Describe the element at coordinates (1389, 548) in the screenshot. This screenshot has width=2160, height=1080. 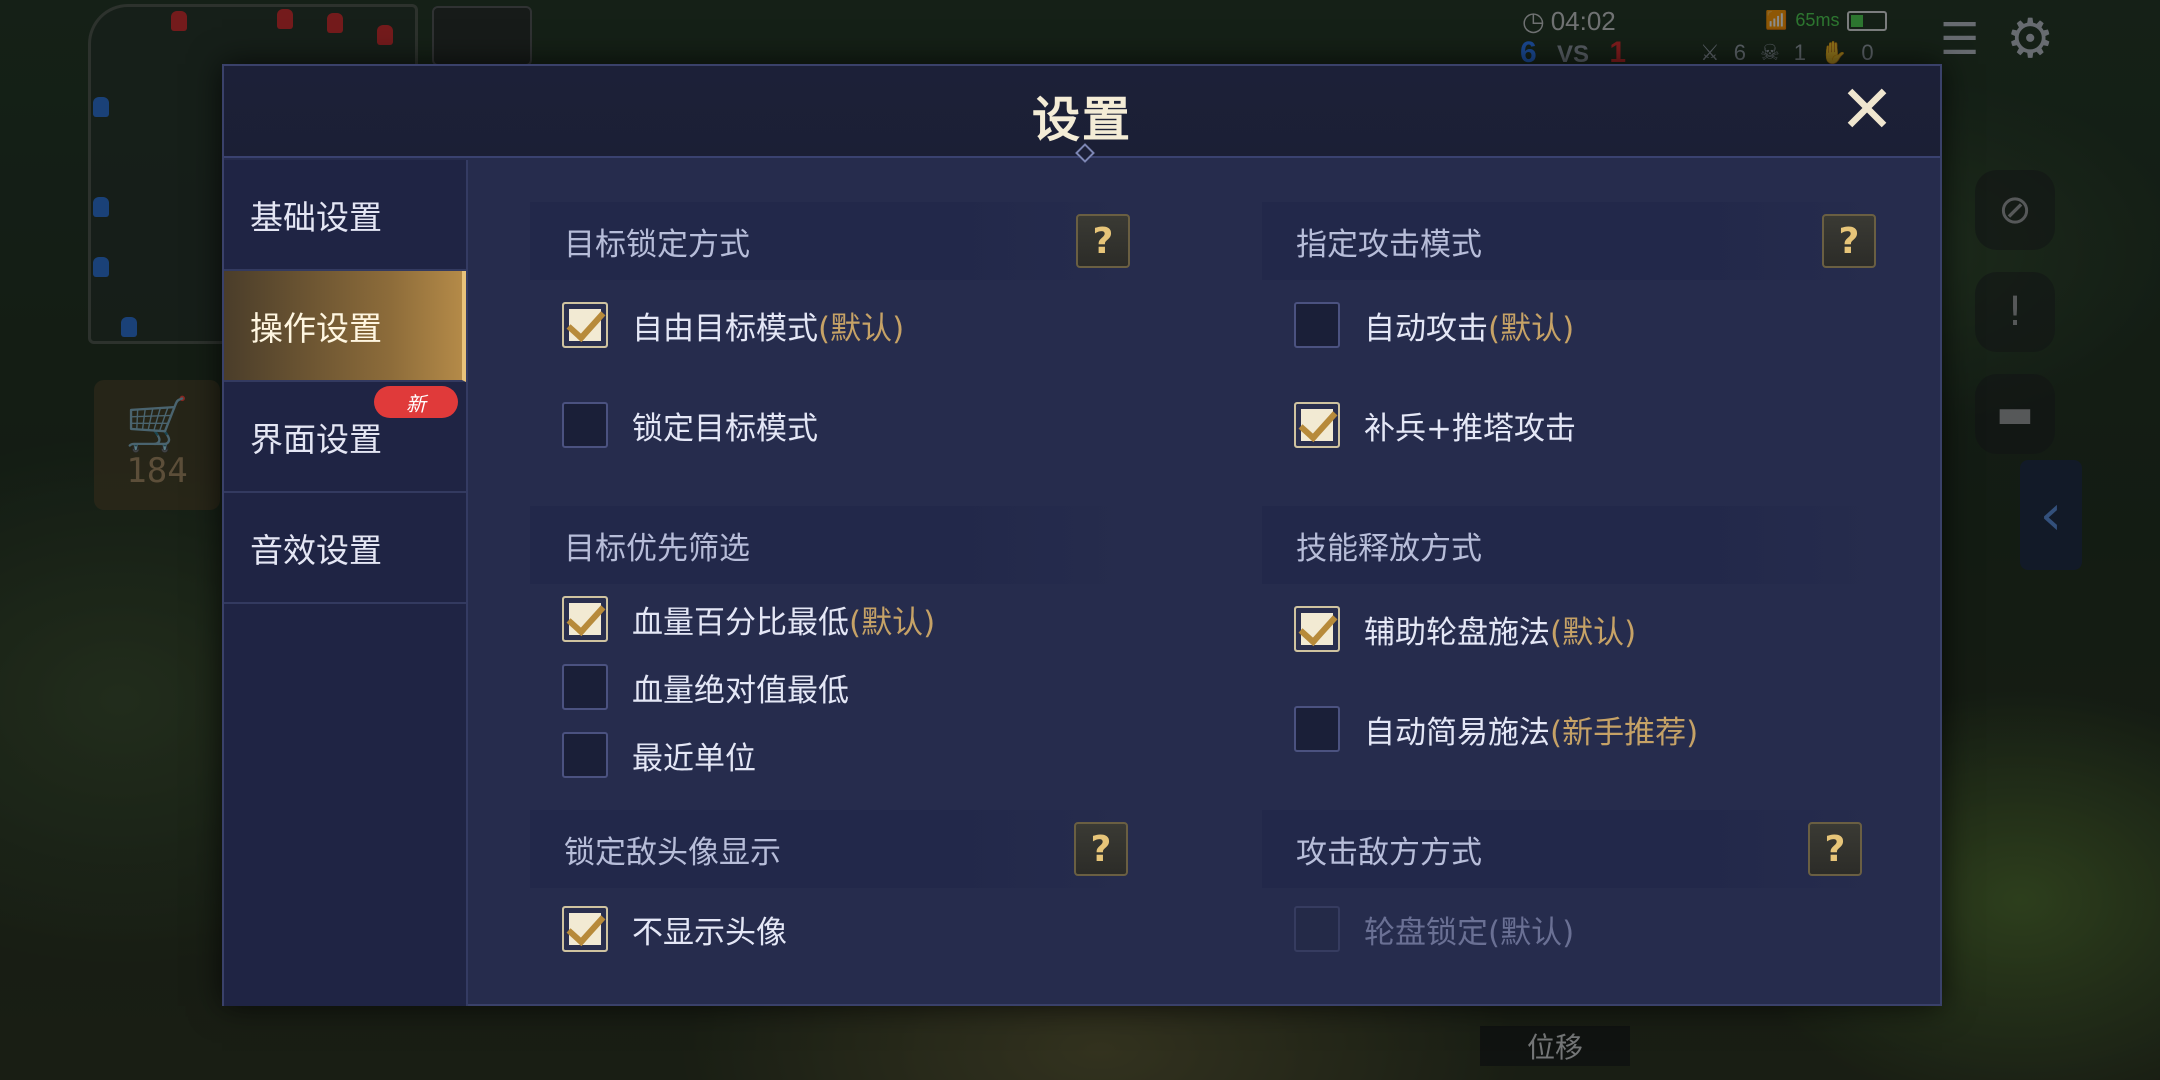
I see `section-title: 技能释放方式` at that location.